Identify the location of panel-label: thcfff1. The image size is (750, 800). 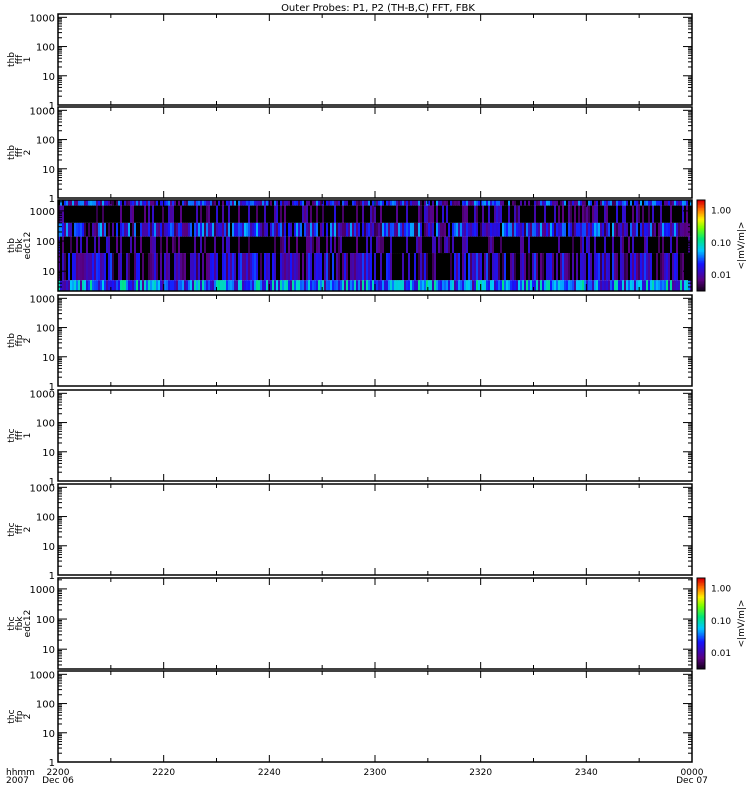
(20, 435).